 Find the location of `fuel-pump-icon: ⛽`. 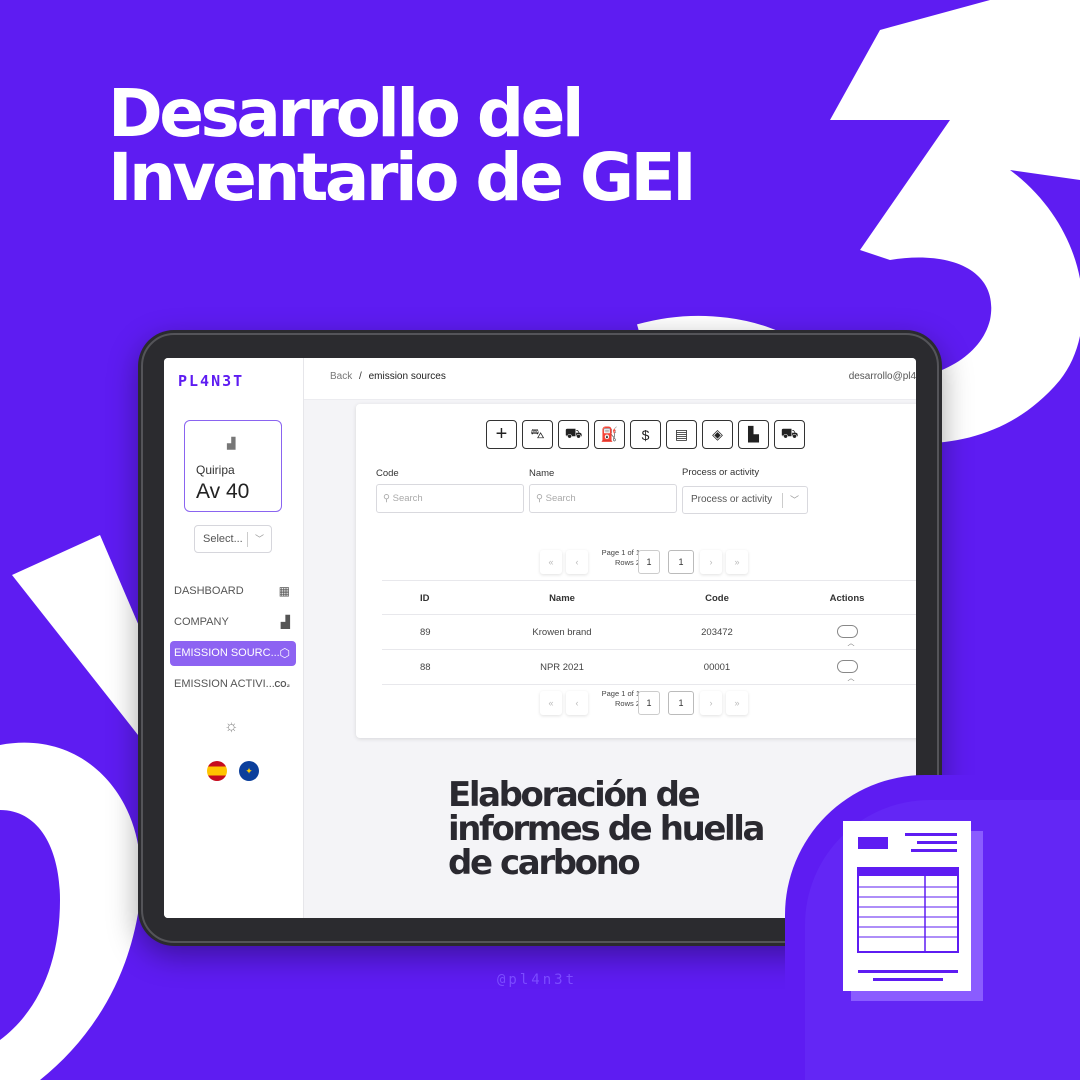

fuel-pump-icon: ⛽ is located at coordinates (609, 434).